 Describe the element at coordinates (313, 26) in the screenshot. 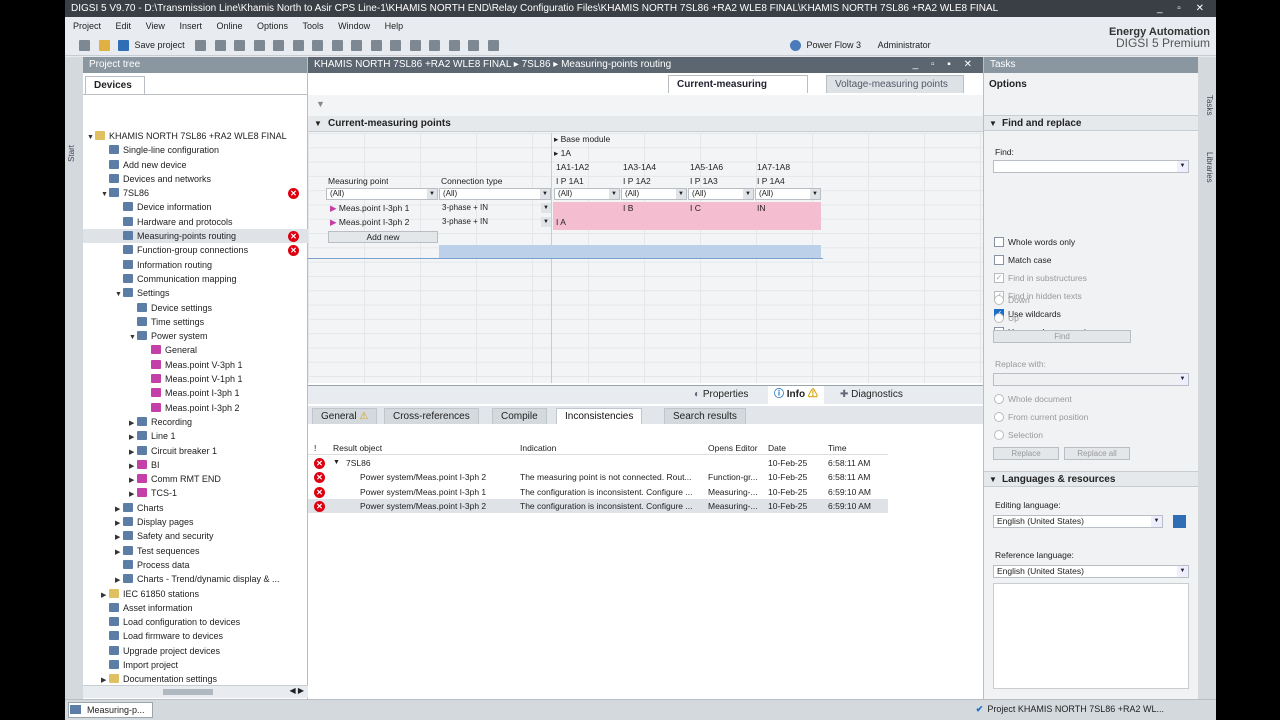

I see `menu-tools: Tools` at that location.